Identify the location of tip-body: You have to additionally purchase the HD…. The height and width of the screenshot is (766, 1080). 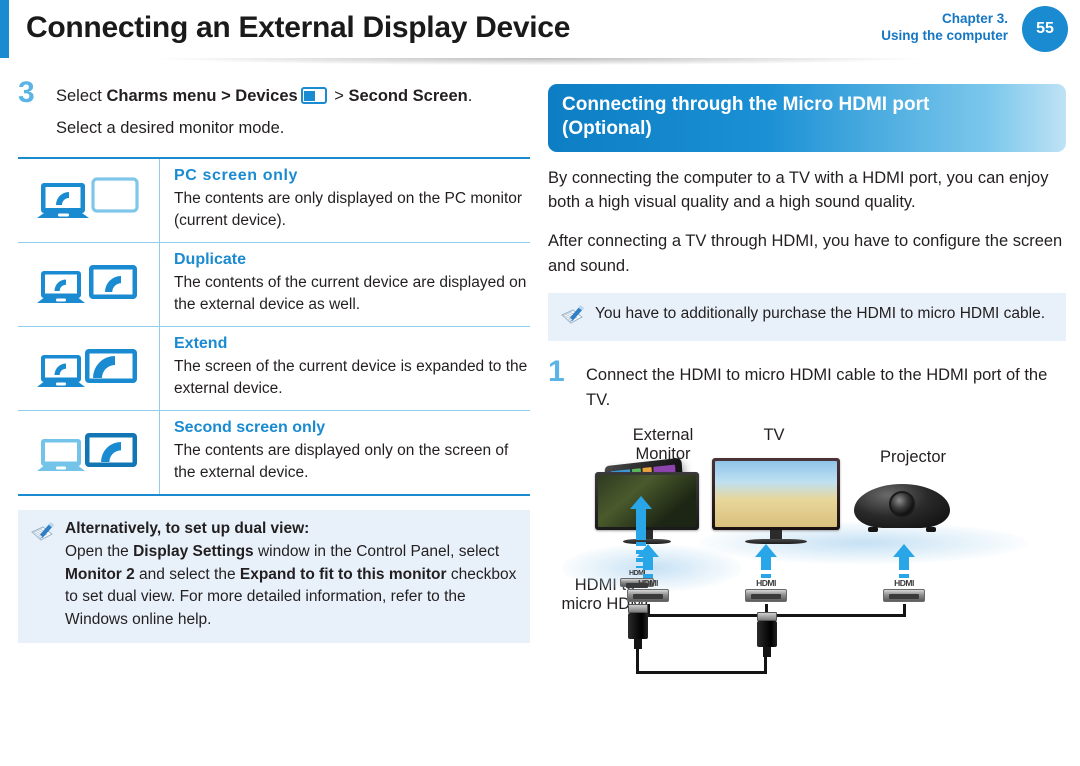
(824, 314).